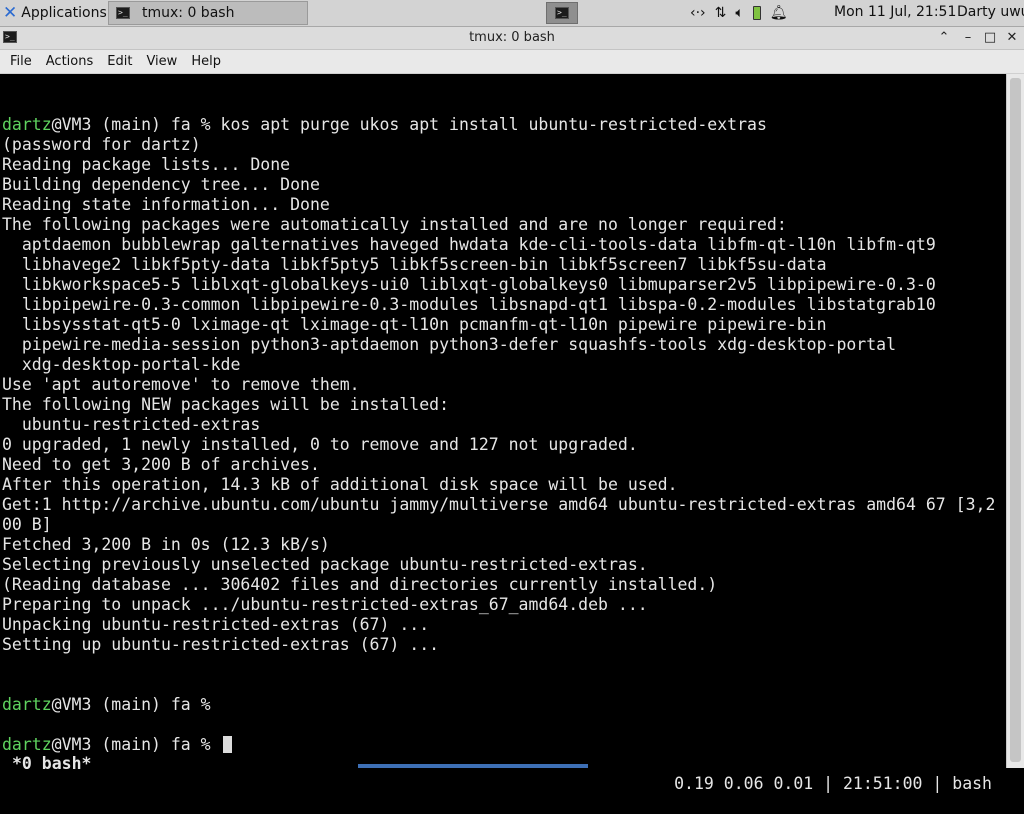 The height and width of the screenshot is (814, 1024). Describe the element at coordinates (161, 184) in the screenshot. I see `terminal-line: Building dependency tree... Done` at that location.